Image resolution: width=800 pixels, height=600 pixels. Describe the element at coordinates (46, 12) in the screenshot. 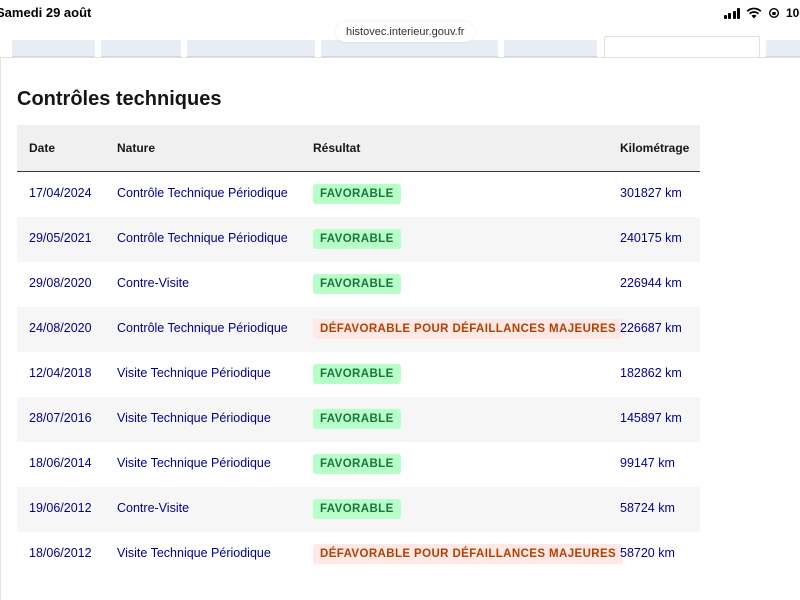

I see `status-date: Samedi 29 août` at that location.